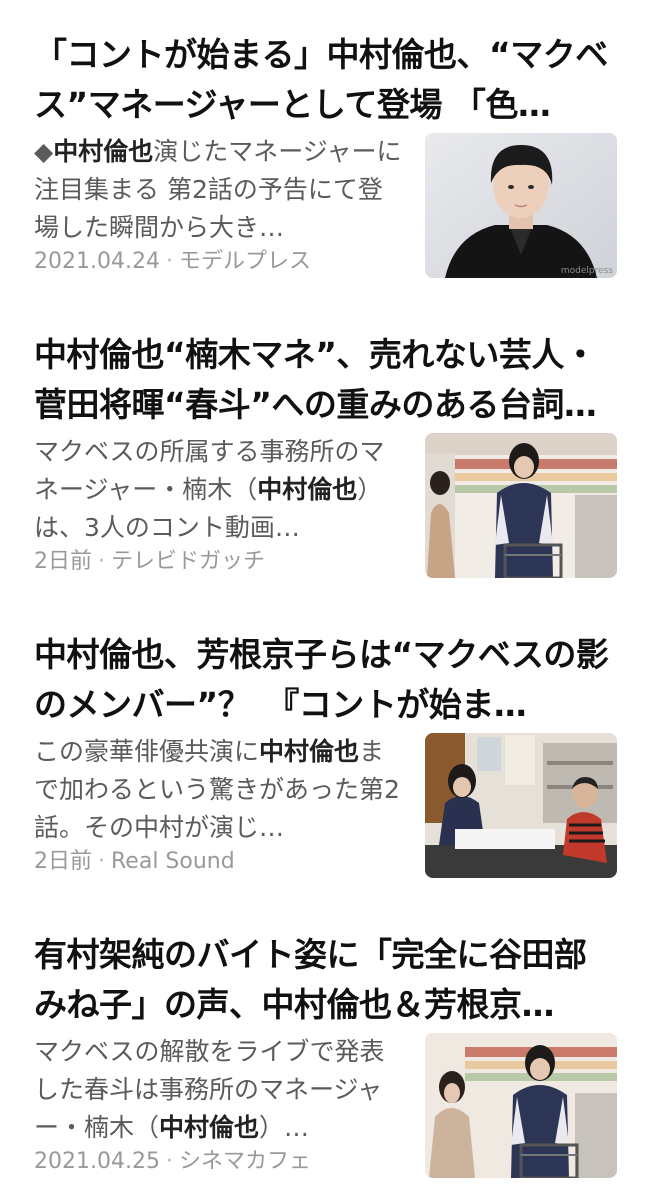 This screenshot has width=650, height=1200. What do you see at coordinates (147, 751) in the screenshot?
I see `snippet-text: この豪華俳優共演に` at bounding box center [147, 751].